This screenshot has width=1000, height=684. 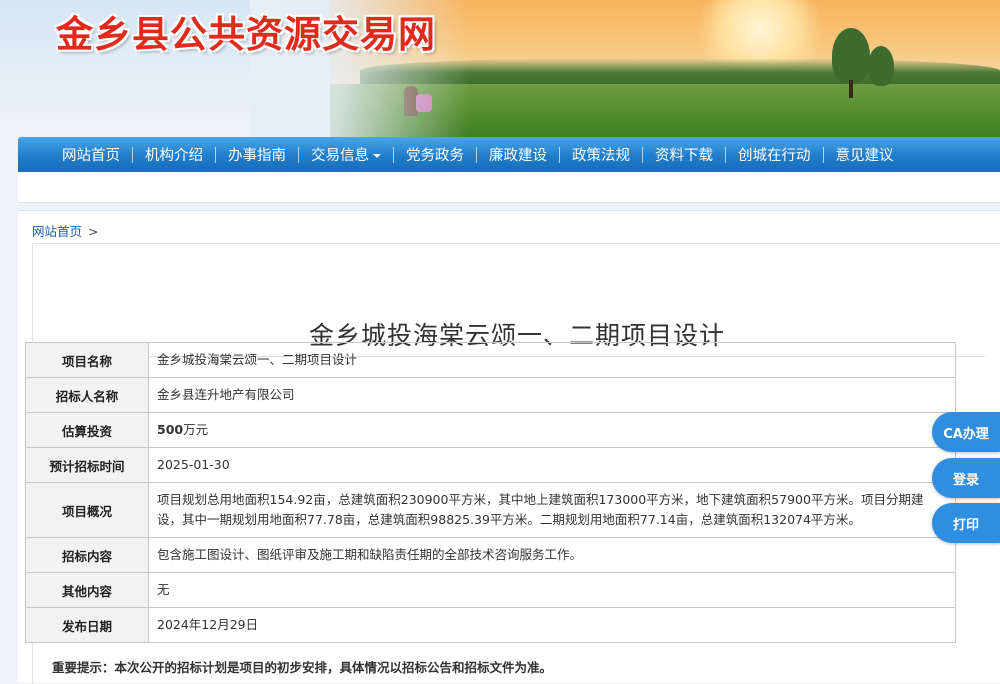 What do you see at coordinates (57, 231) in the screenshot?
I see `breadcrumb-home-link: 网站首页` at bounding box center [57, 231].